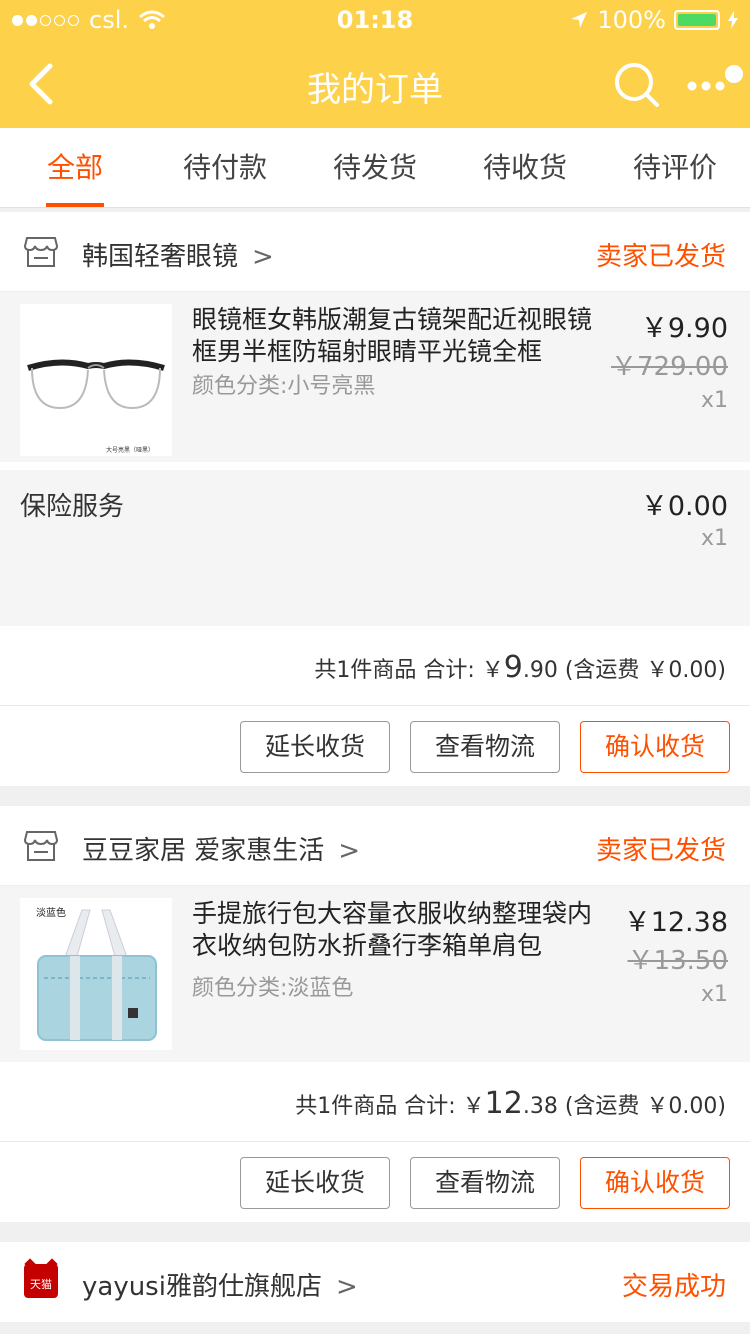  I want to click on total-amount-dec: .38, so click(540, 1106).